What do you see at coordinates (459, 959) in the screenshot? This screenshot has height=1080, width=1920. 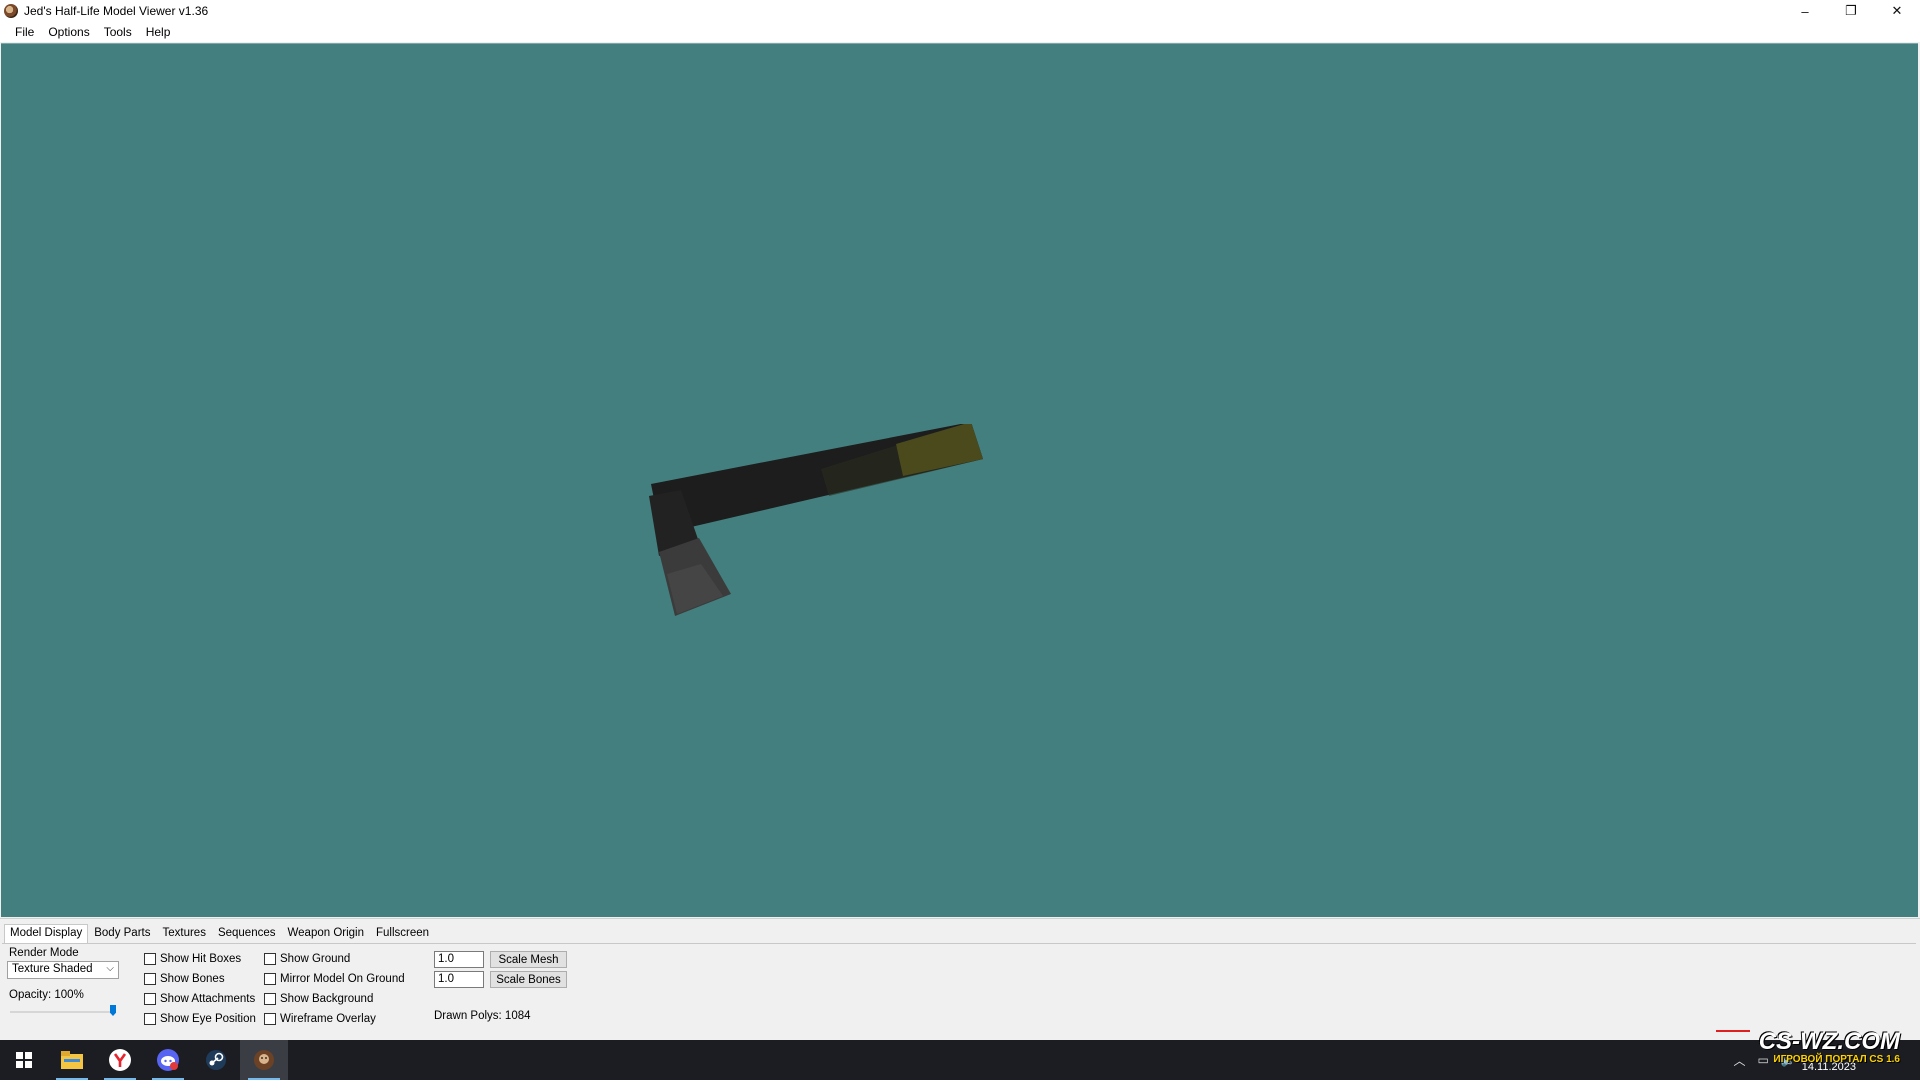 I see `scale-mesh-input: 1.0` at bounding box center [459, 959].